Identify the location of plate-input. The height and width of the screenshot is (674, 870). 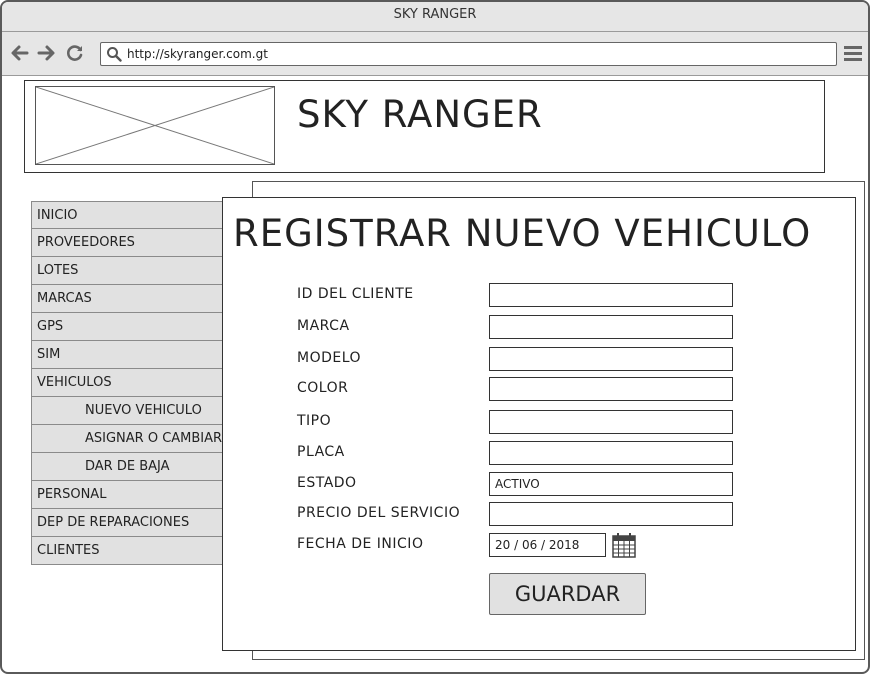
(611, 453).